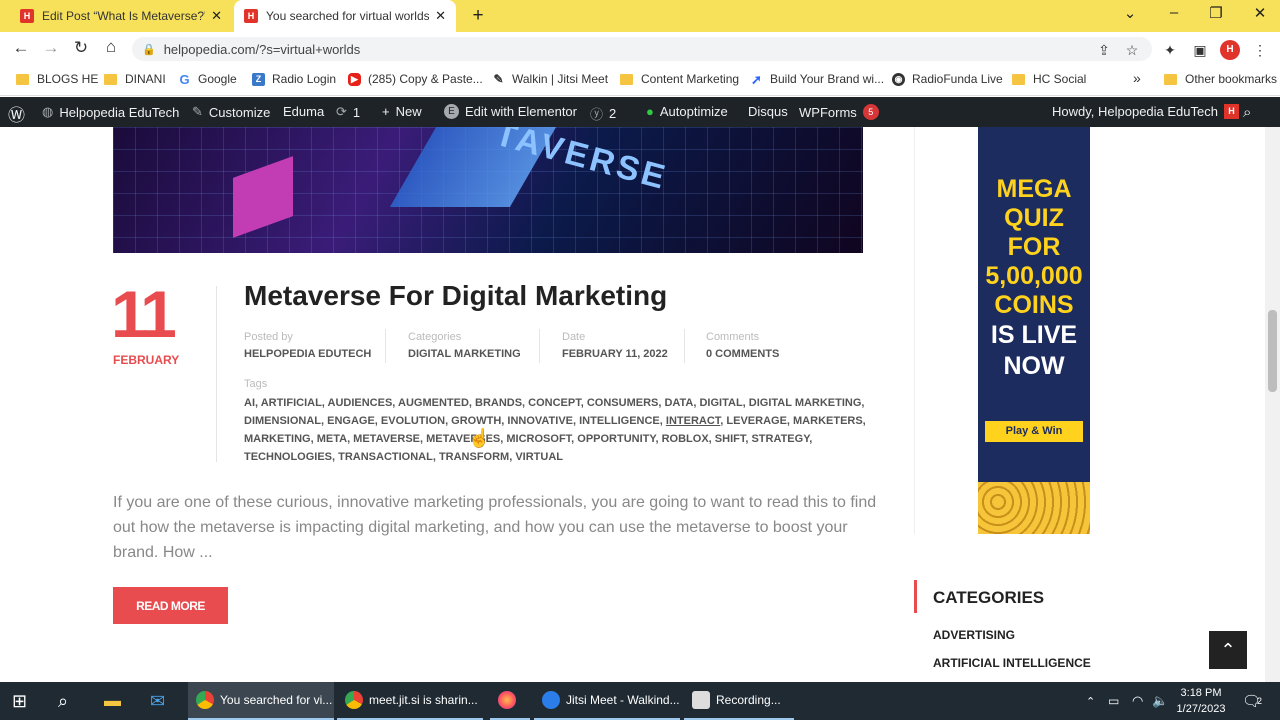 The width and height of the screenshot is (1280, 720). Describe the element at coordinates (742, 354) in the screenshot. I see `meta-comments-link: 0 COMMENTS` at that location.